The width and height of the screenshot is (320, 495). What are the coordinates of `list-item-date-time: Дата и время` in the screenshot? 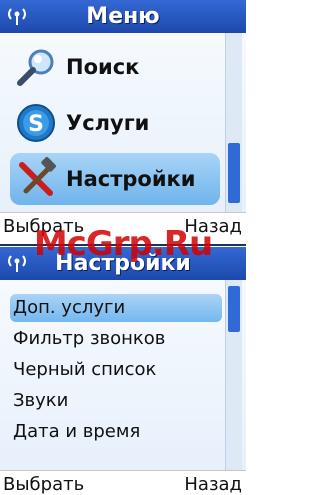 It's located at (116, 432).